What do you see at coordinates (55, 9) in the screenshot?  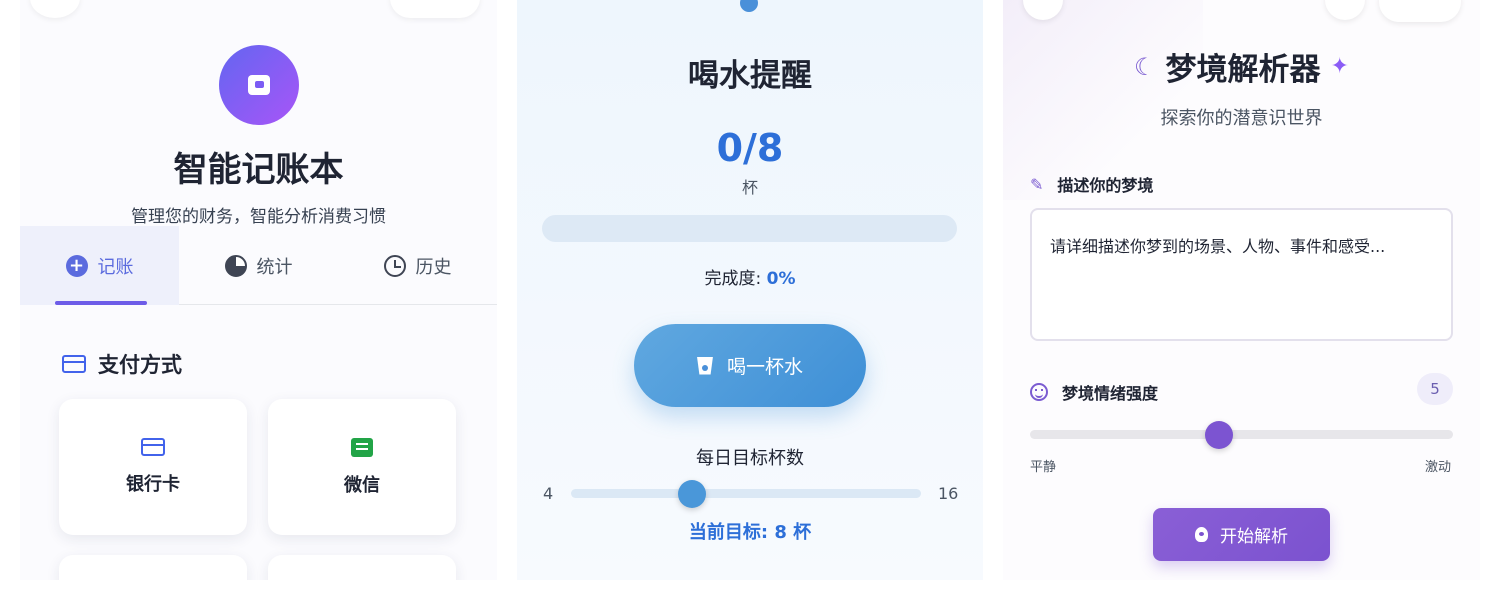 I see `top-left-button` at bounding box center [55, 9].